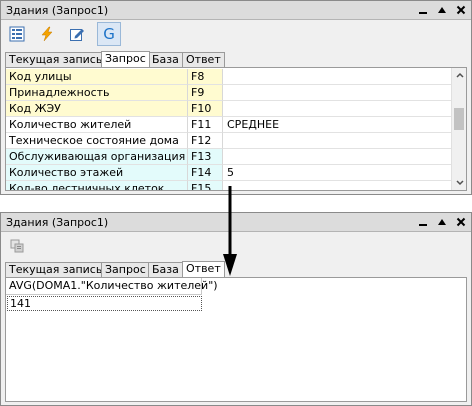 Image resolution: width=472 pixels, height=406 pixels. Describe the element at coordinates (96, 93) in the screenshot. I see `field-name-cell: Принадлежность` at that location.